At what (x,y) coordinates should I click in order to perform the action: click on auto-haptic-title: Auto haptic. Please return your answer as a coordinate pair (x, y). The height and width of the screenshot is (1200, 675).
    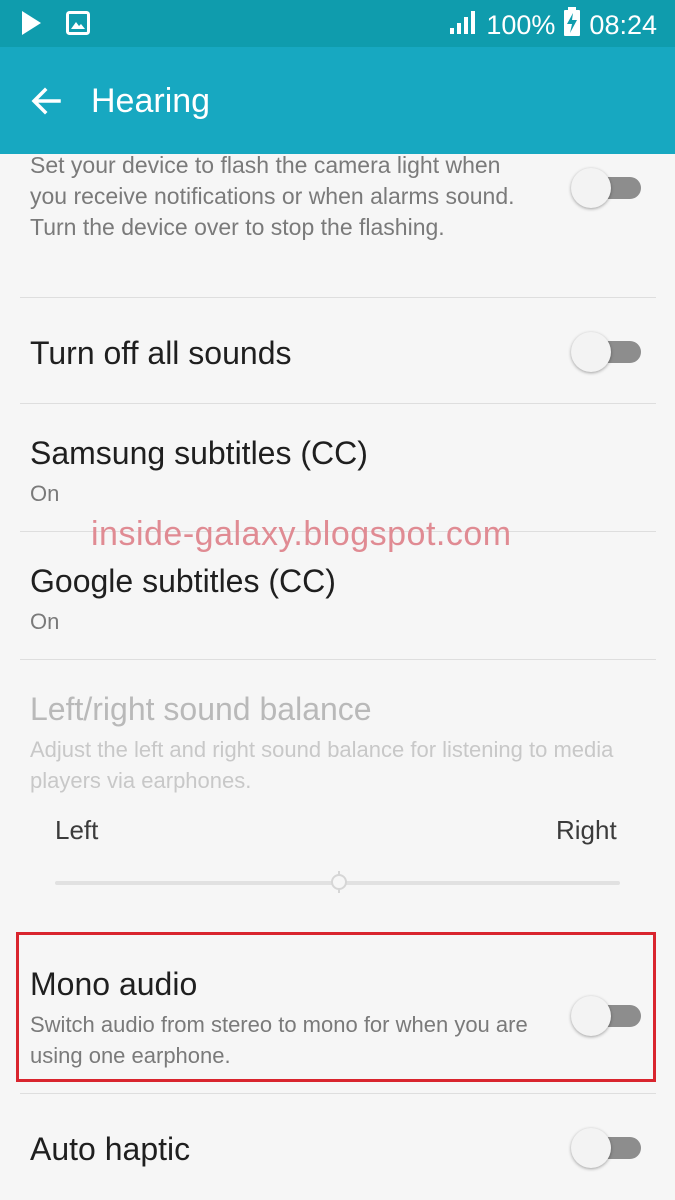
    Looking at the image, I should click on (110, 1149).